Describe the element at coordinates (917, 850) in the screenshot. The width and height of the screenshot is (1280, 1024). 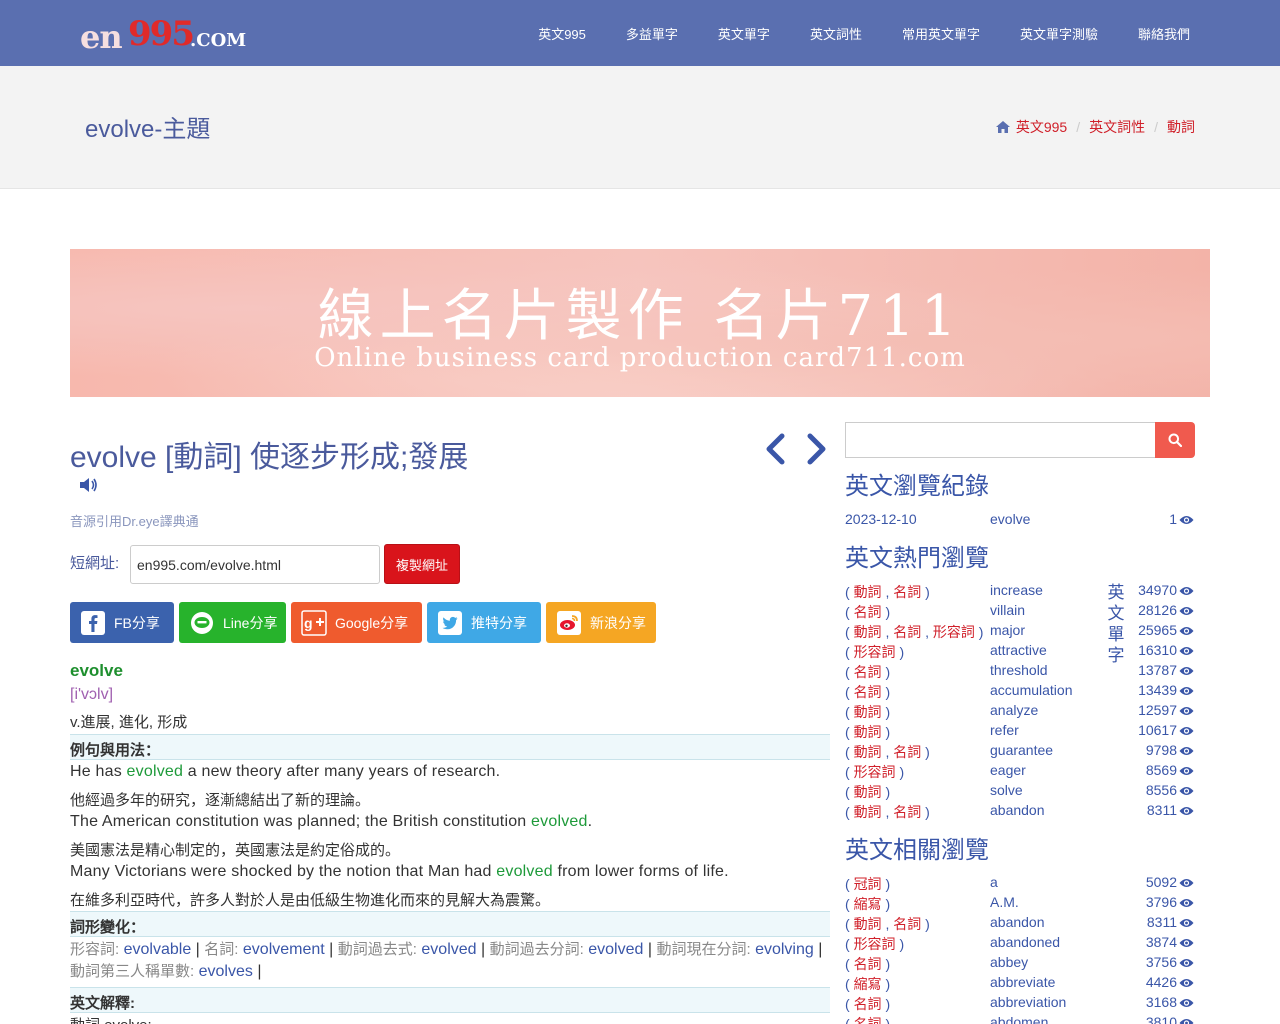
I see `related-title: 英文相關瀏覽` at that location.